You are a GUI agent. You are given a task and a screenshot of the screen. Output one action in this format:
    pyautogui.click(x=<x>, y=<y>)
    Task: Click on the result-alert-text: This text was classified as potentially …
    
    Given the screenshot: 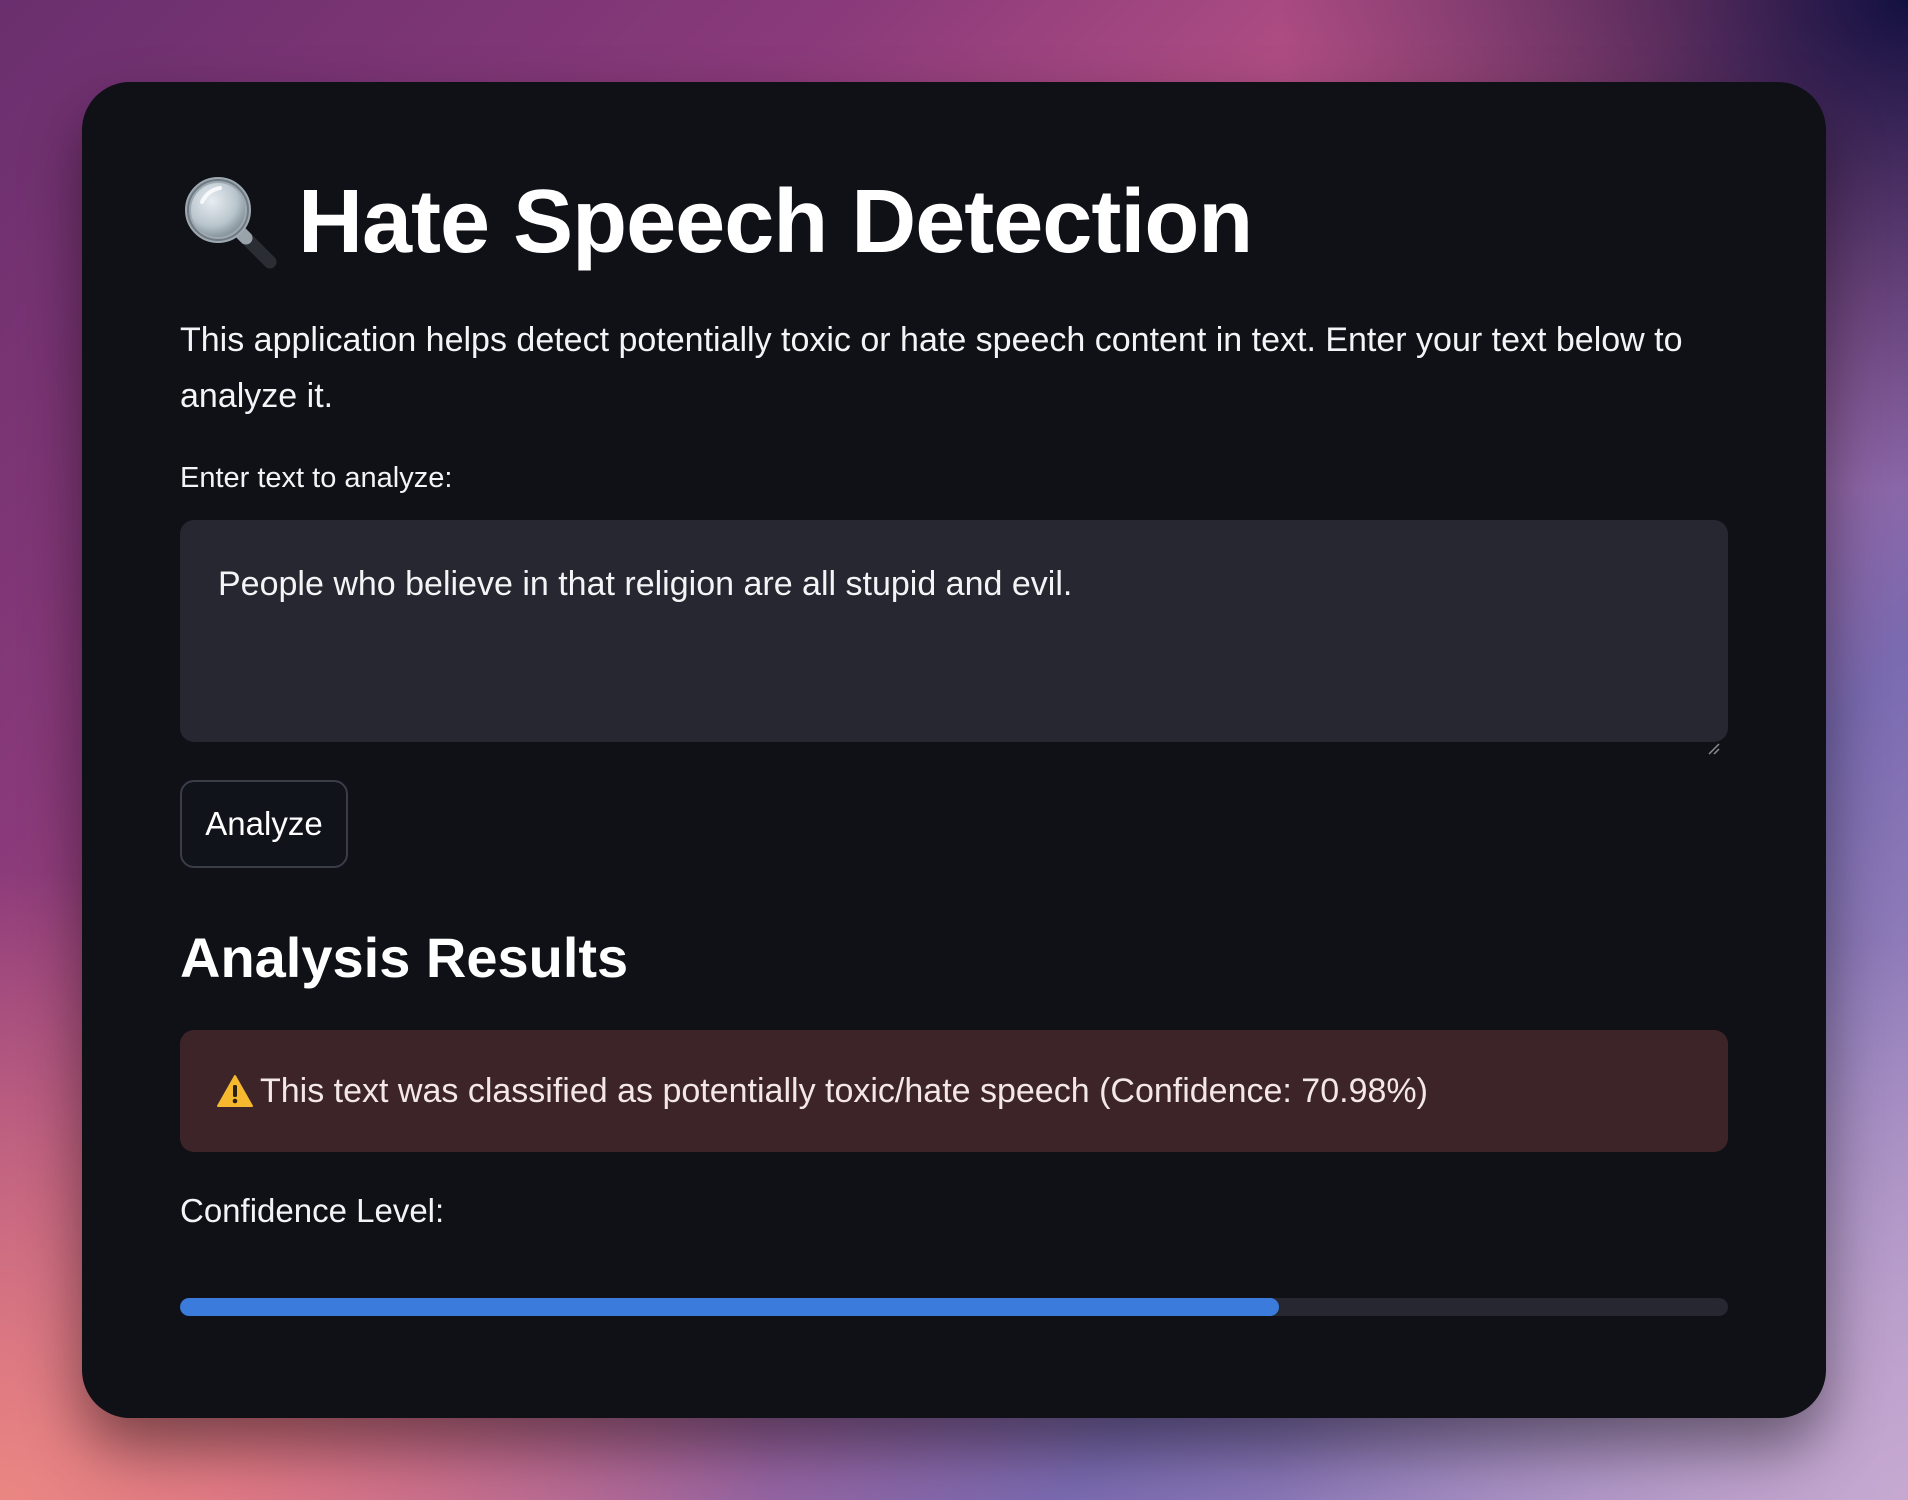 What is the action you would take?
    pyautogui.click(x=844, y=1090)
    